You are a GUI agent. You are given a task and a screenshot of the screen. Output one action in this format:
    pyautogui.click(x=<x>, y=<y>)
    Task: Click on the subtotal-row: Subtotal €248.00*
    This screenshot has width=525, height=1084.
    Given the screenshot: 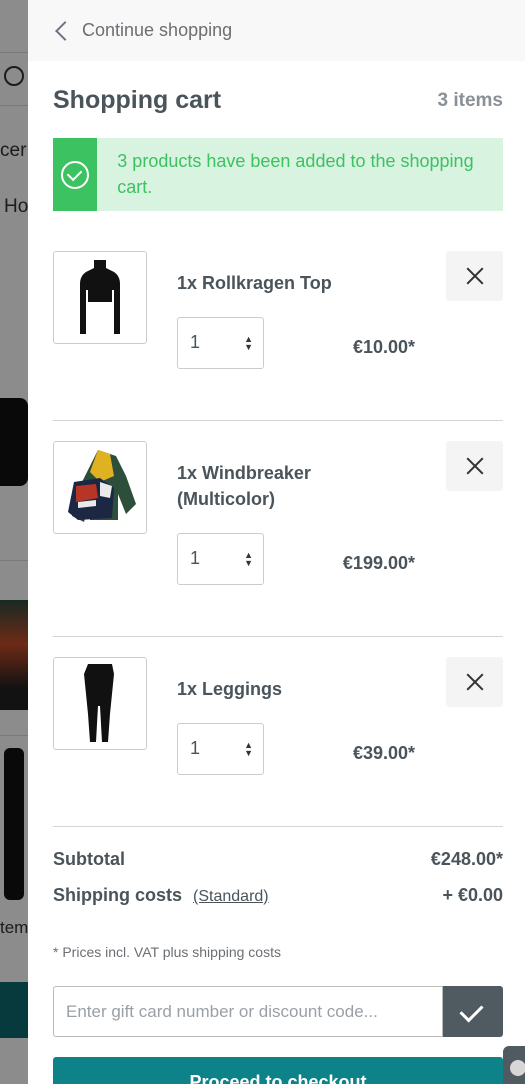 What is the action you would take?
    pyautogui.click(x=278, y=859)
    